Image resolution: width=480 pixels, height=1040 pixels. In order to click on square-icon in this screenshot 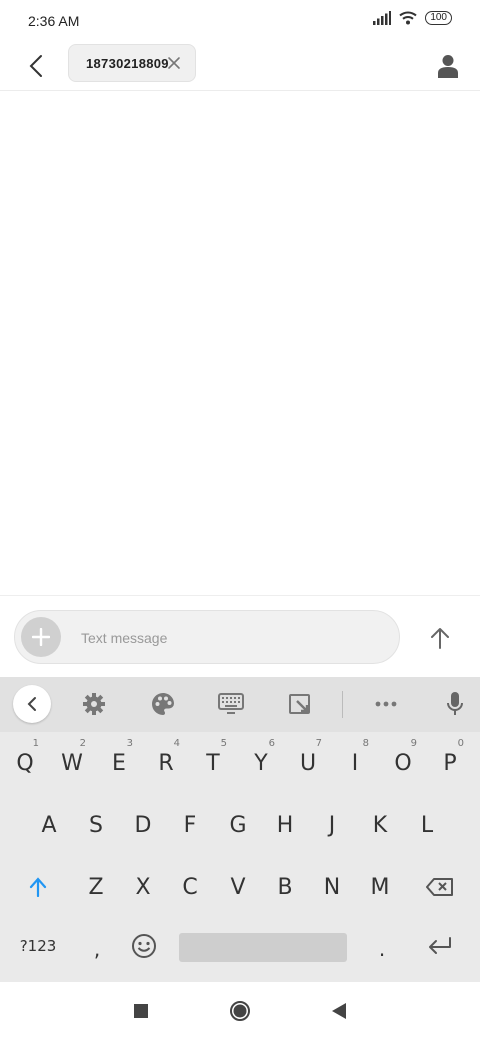, I will do `click(141, 1011)`.